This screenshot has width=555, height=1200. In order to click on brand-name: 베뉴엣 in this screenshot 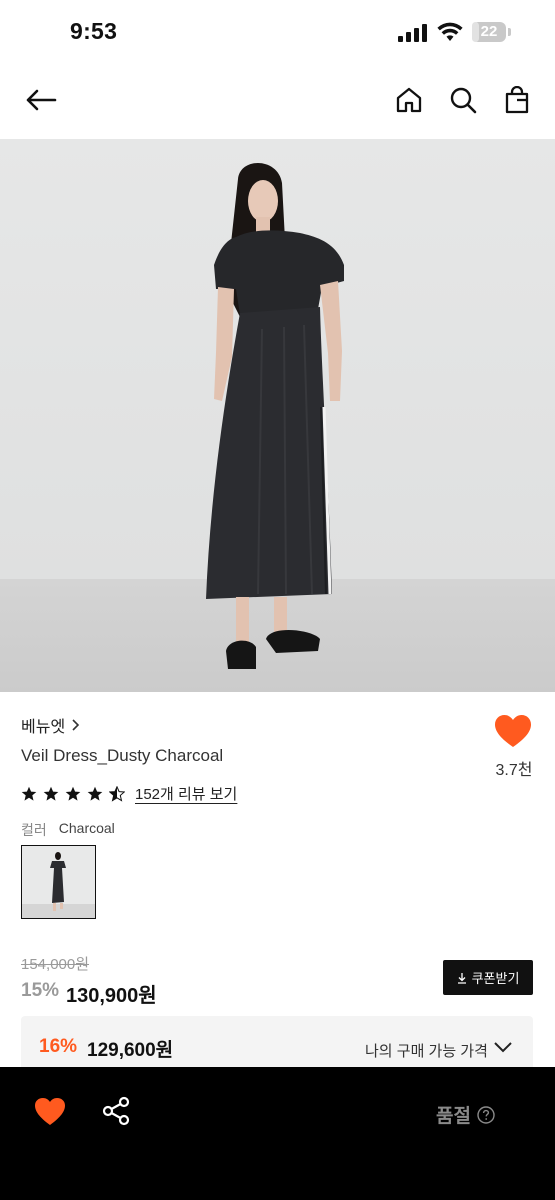, I will do `click(43, 727)`.